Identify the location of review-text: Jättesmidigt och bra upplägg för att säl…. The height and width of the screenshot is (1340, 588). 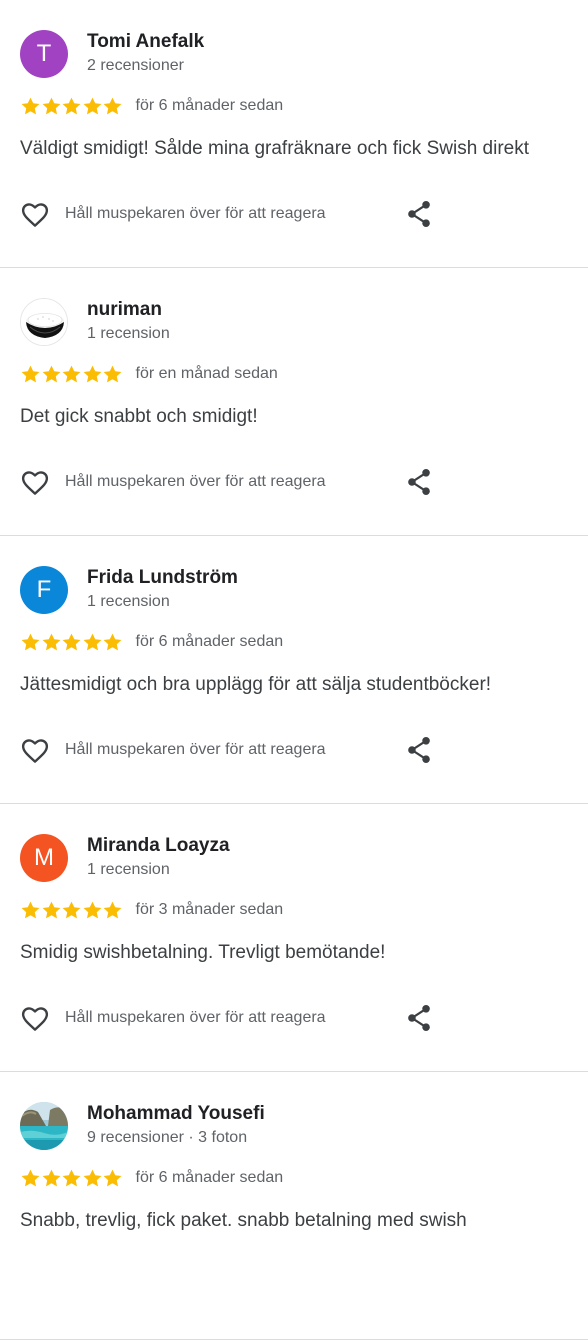
(256, 684).